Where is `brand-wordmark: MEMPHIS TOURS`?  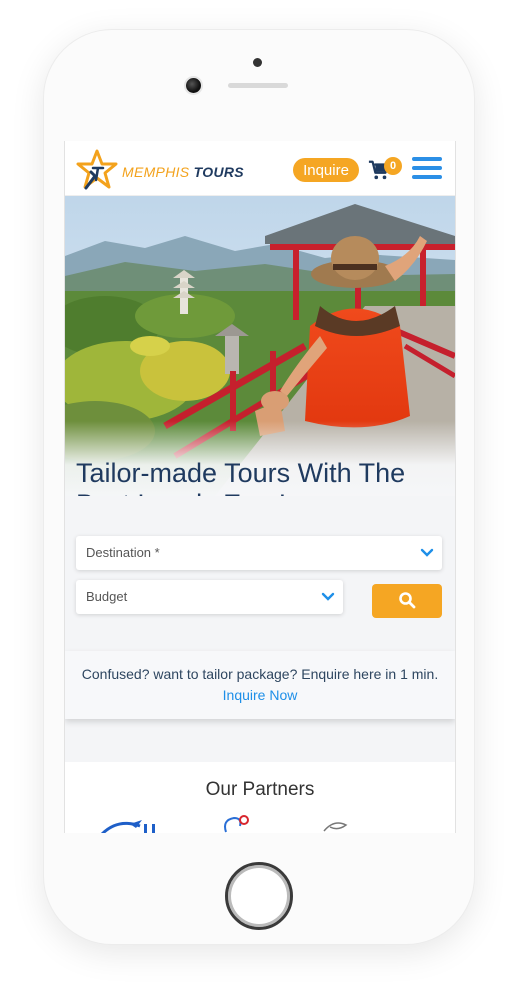 brand-wordmark: MEMPHIS TOURS is located at coordinates (183, 171).